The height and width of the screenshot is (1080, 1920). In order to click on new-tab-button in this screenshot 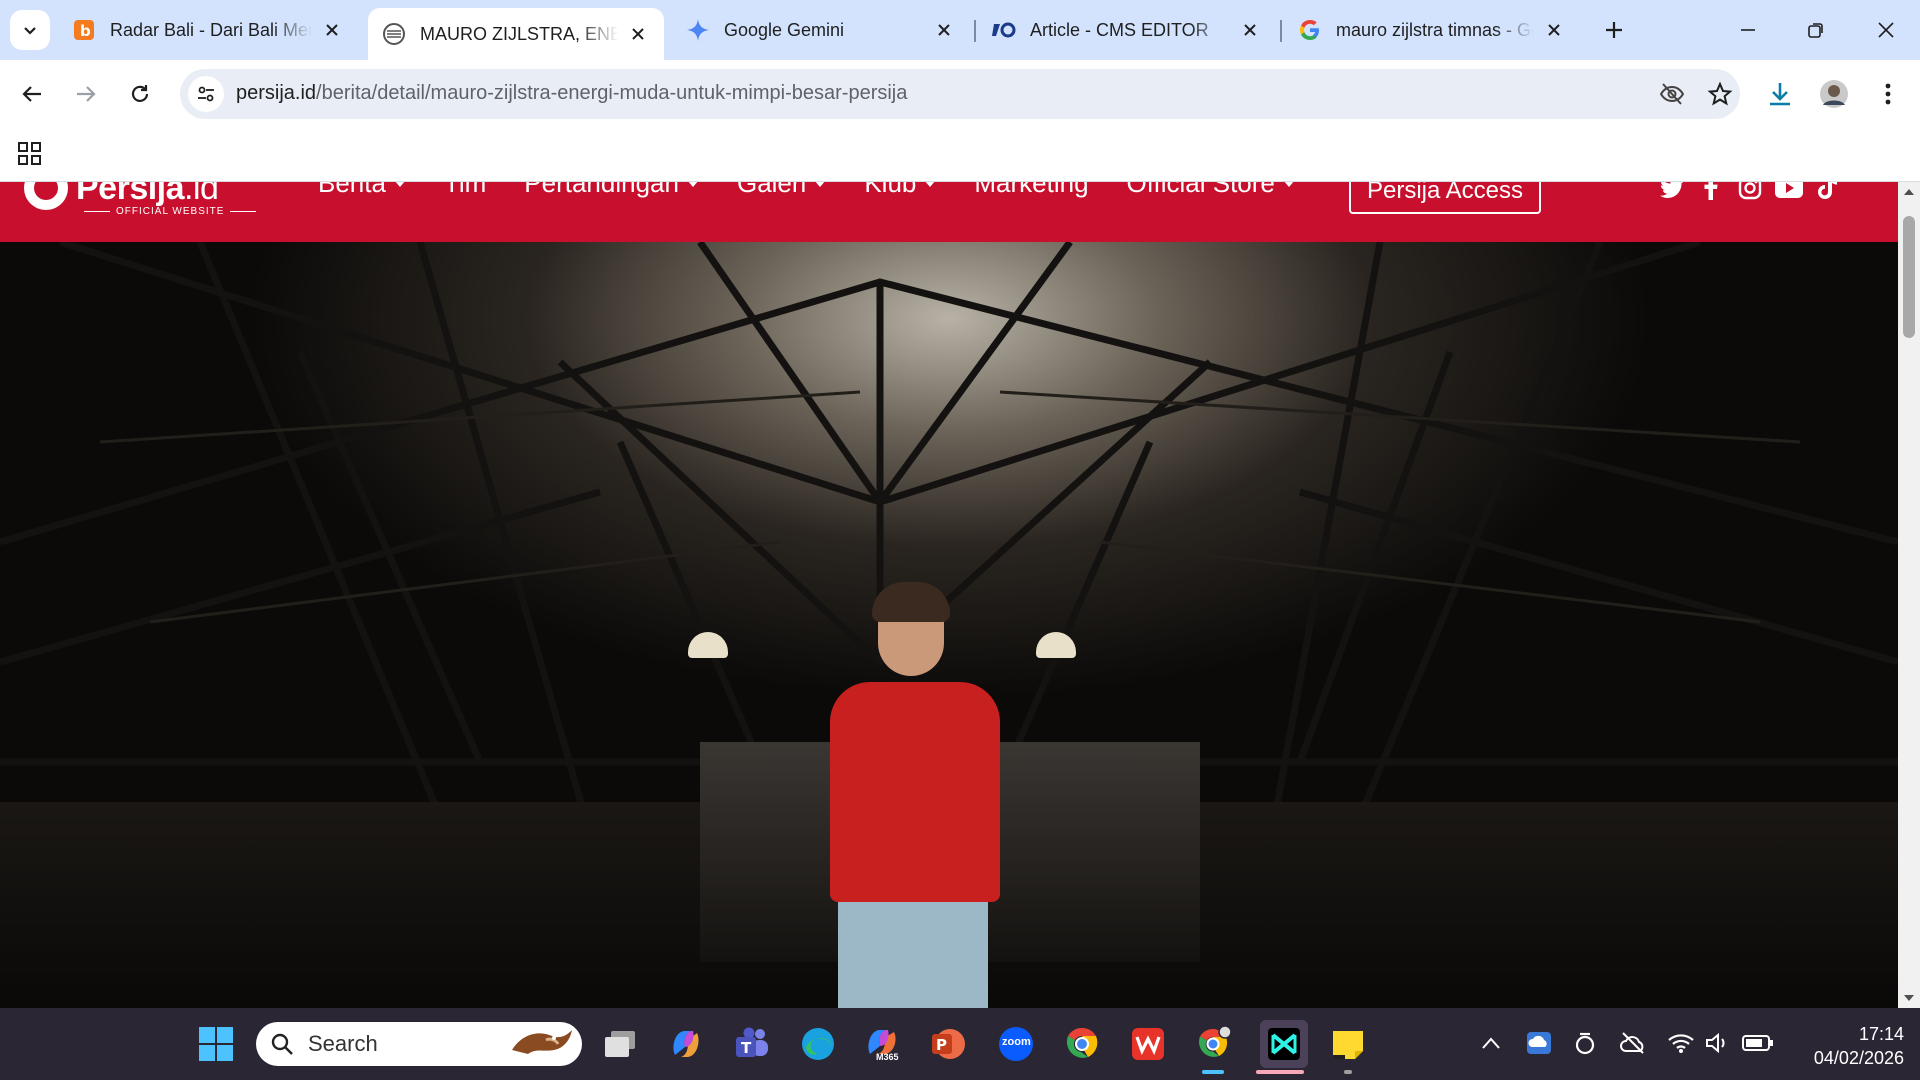, I will do `click(1614, 30)`.